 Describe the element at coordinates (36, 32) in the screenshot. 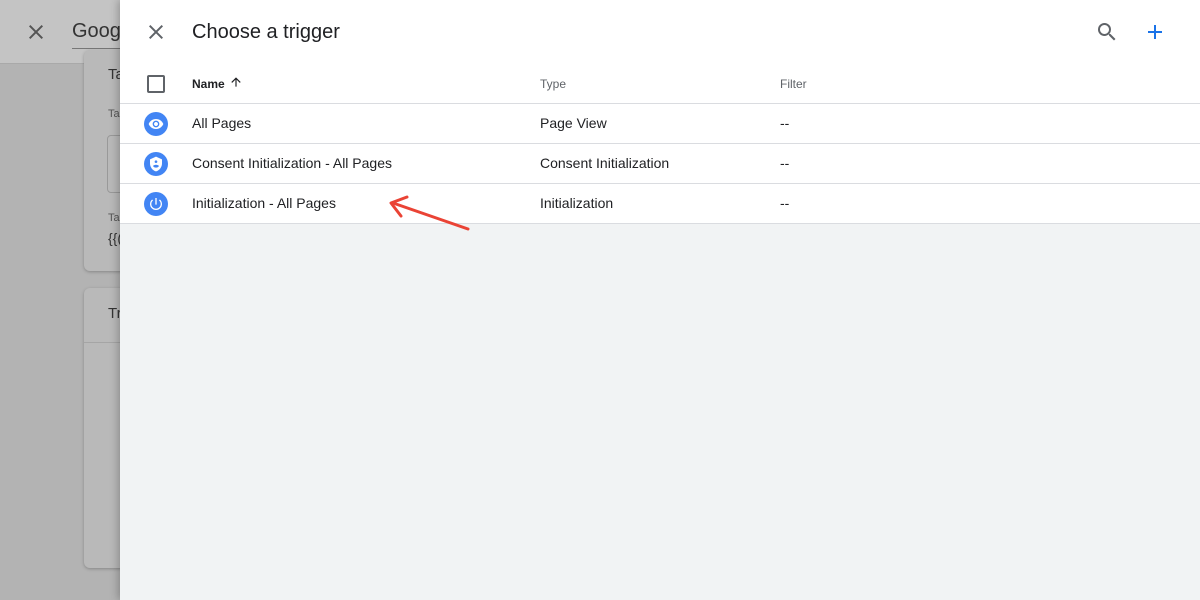

I see `background-close-icon` at that location.